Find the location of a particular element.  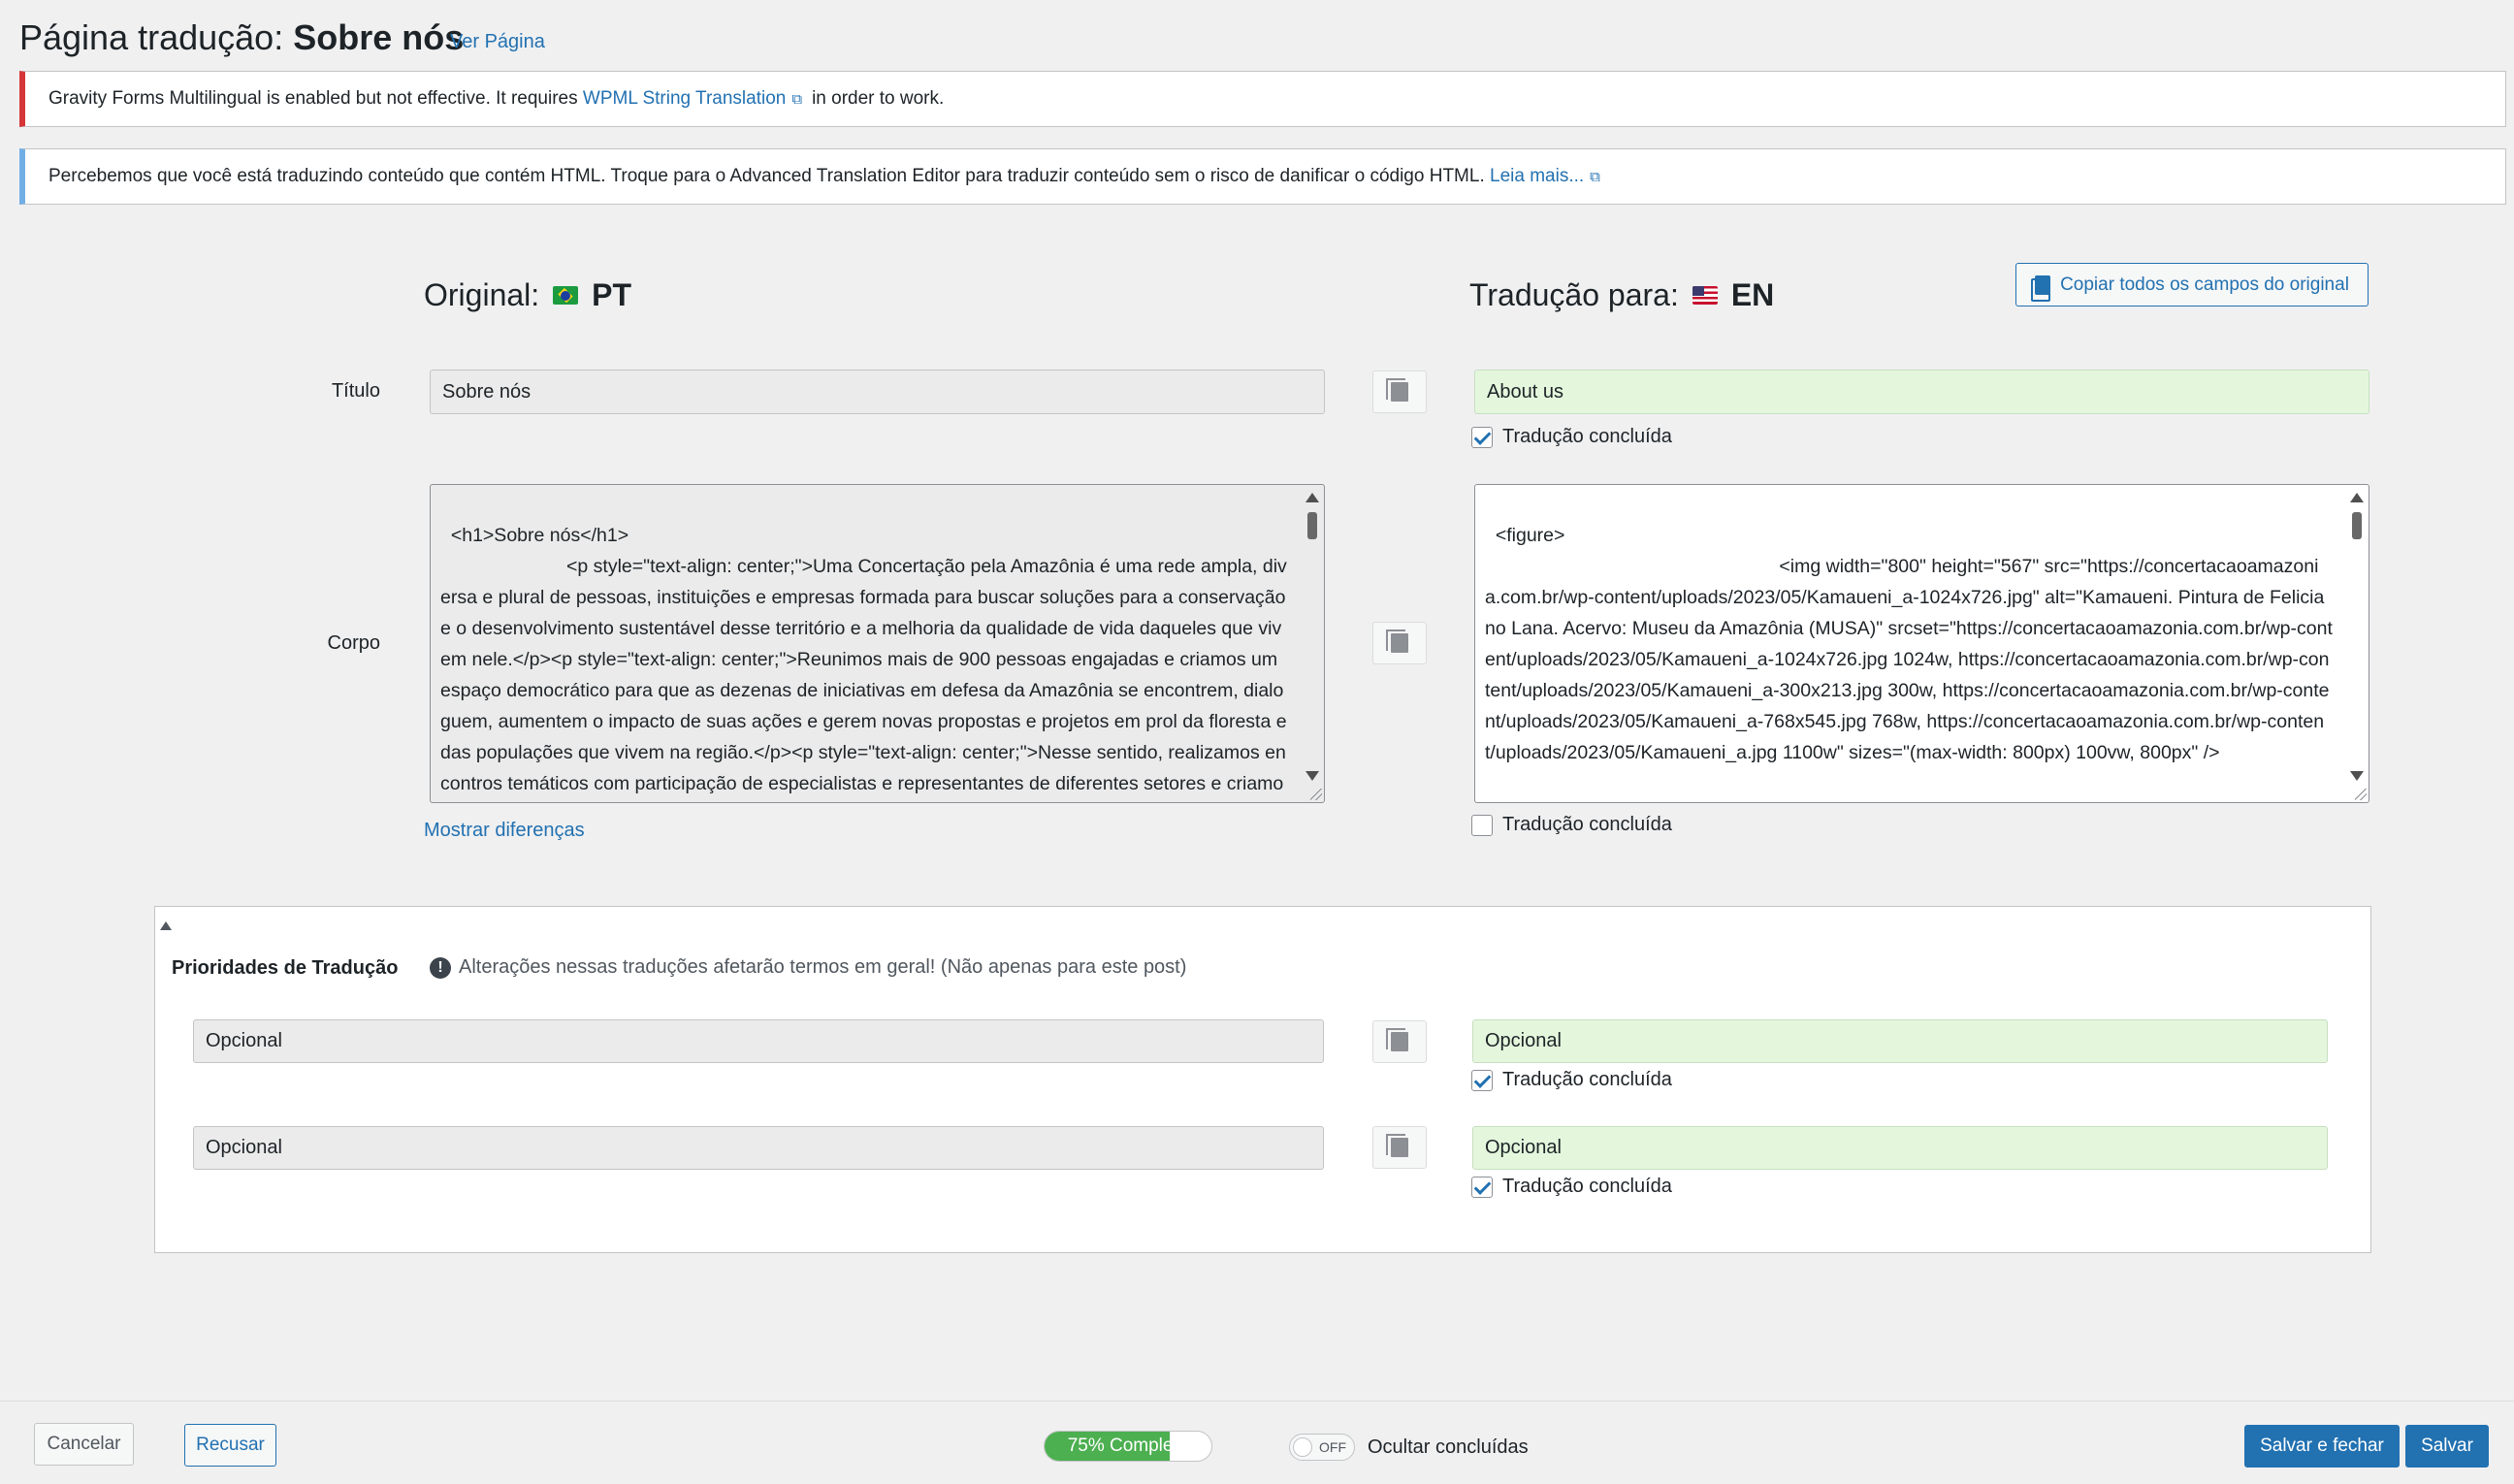

copy-title-button is located at coordinates (1400, 392).